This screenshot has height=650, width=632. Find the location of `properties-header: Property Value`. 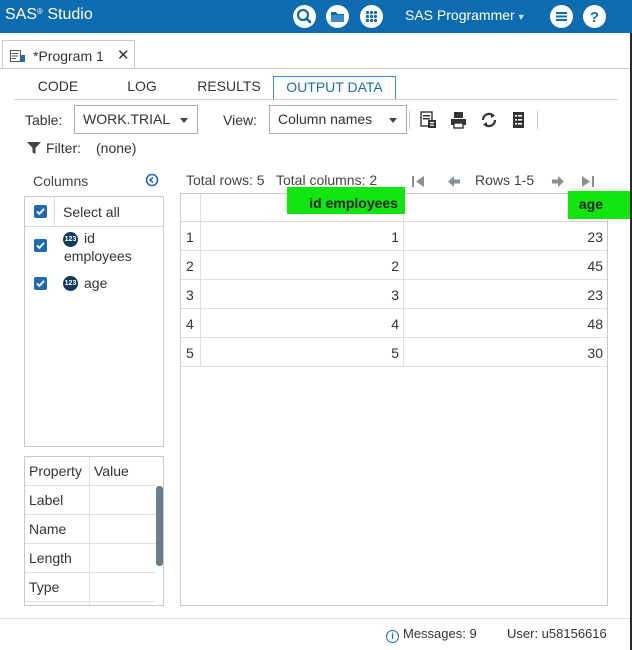

properties-header: Property Value is located at coordinates (90, 471).